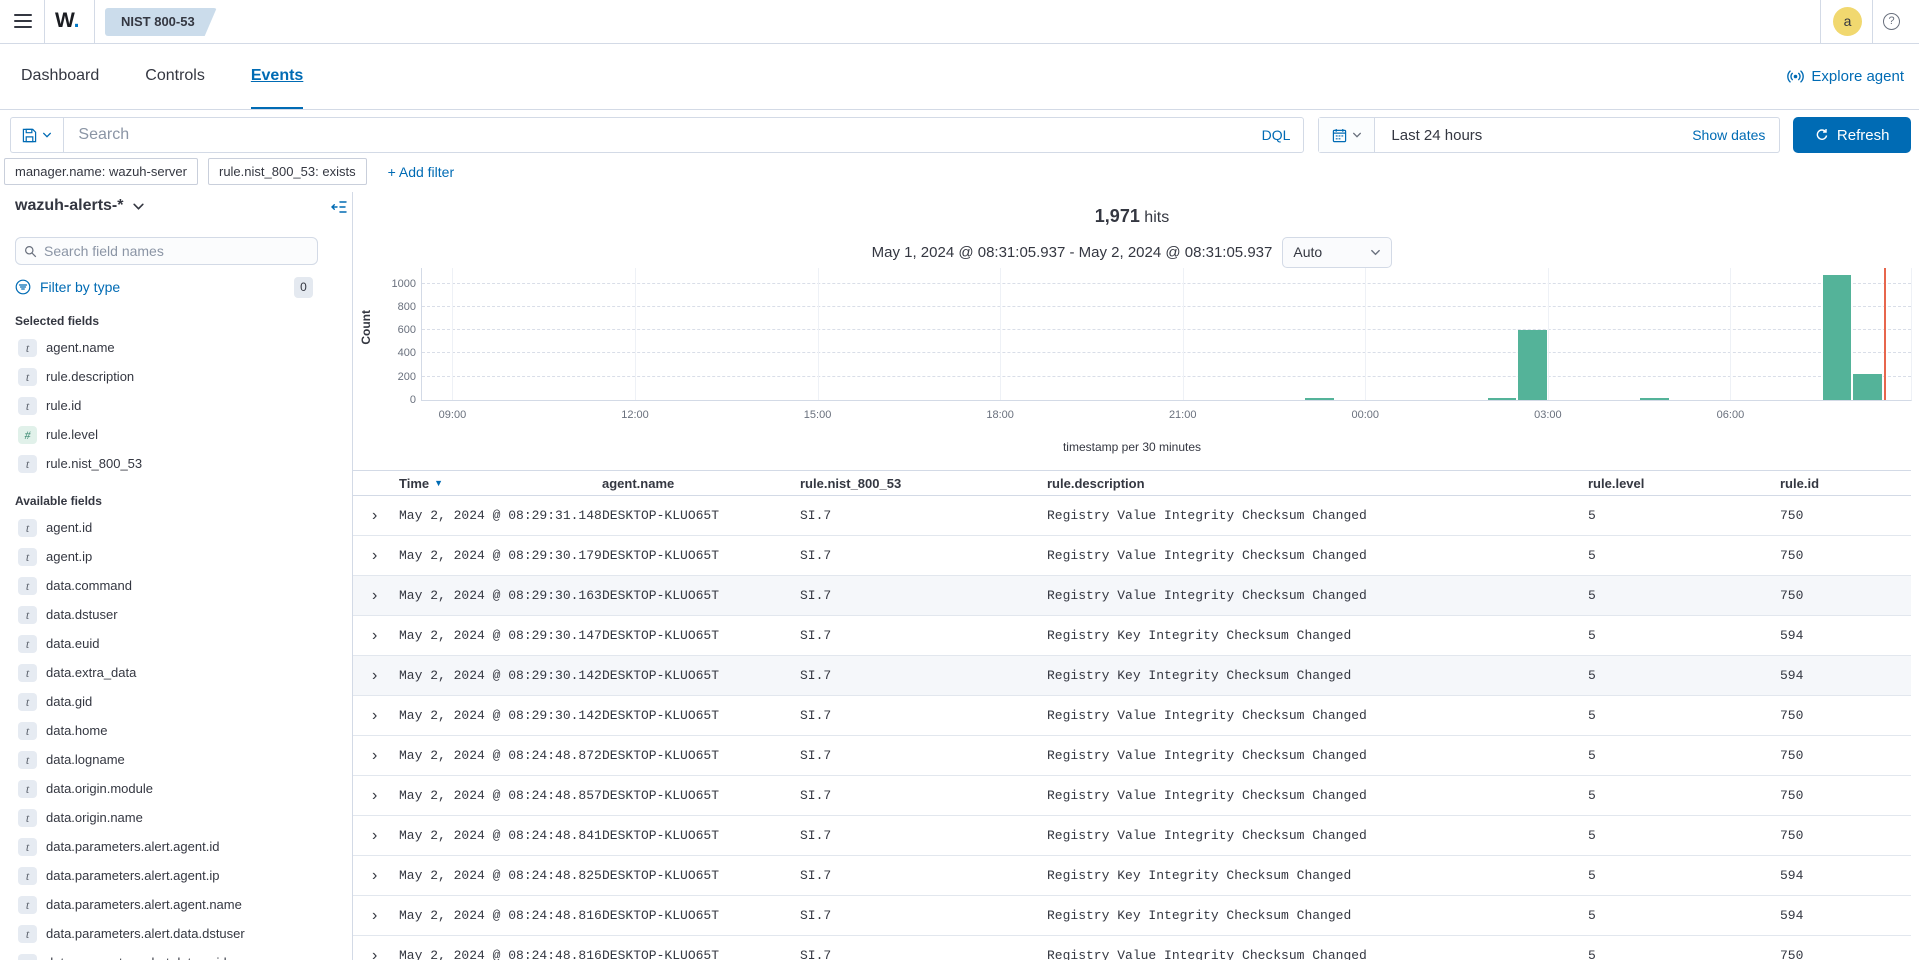 The height and width of the screenshot is (960, 1919). I want to click on field-item: t rule.id, so click(170, 405).